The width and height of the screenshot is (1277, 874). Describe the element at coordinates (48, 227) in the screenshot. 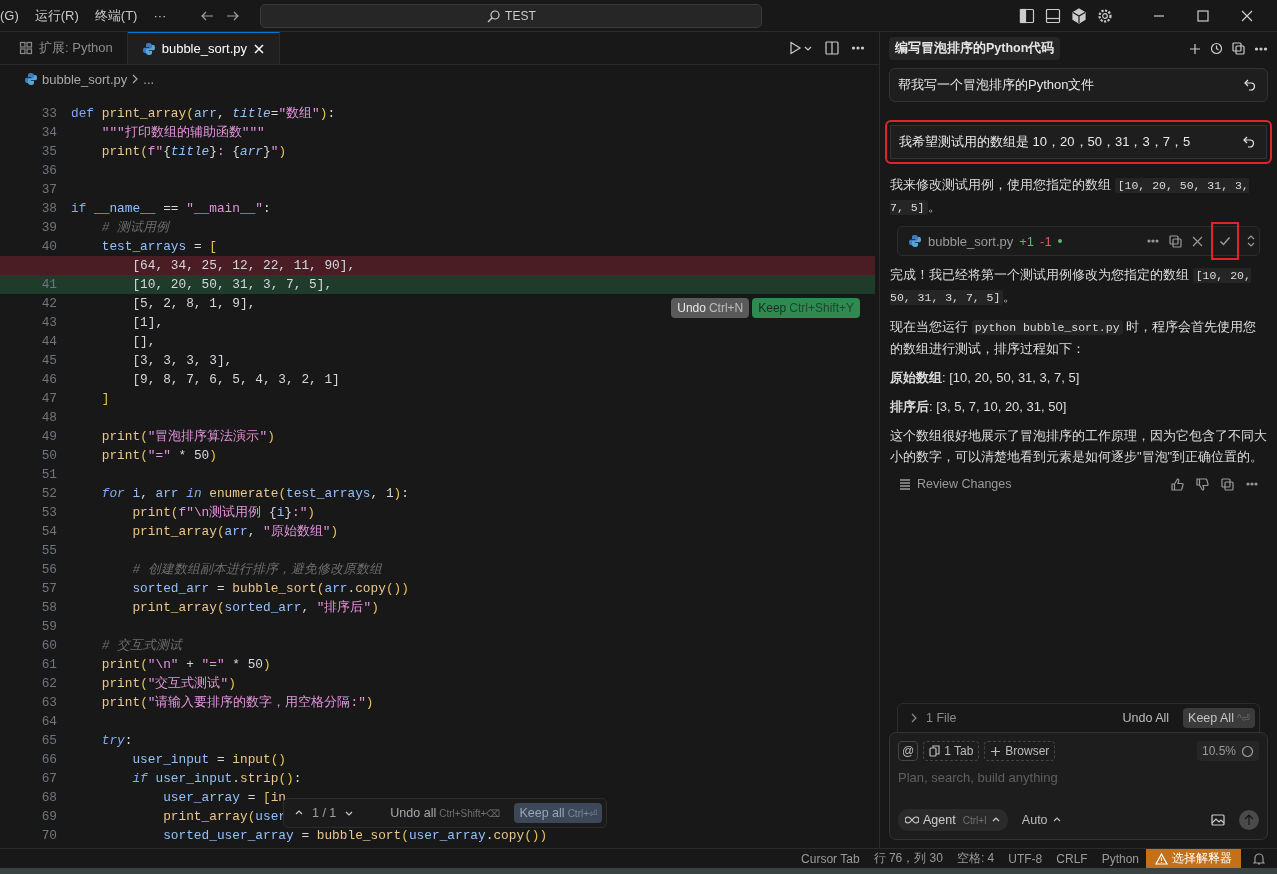

I see `line-number: 39` at that location.